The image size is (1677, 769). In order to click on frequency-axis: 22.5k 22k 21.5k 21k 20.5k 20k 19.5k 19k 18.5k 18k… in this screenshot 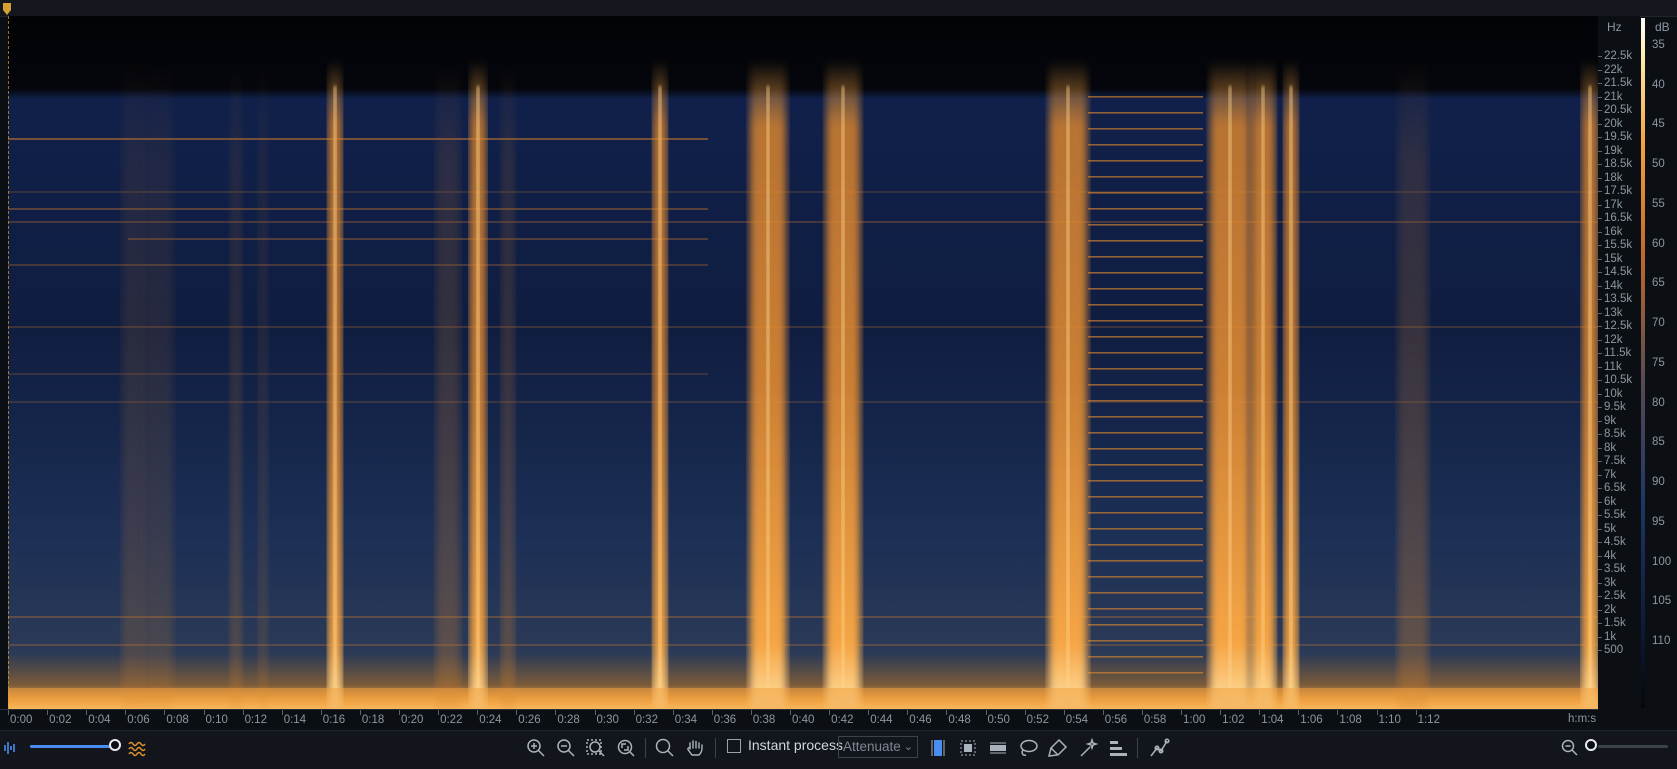, I will do `click(1619, 362)`.